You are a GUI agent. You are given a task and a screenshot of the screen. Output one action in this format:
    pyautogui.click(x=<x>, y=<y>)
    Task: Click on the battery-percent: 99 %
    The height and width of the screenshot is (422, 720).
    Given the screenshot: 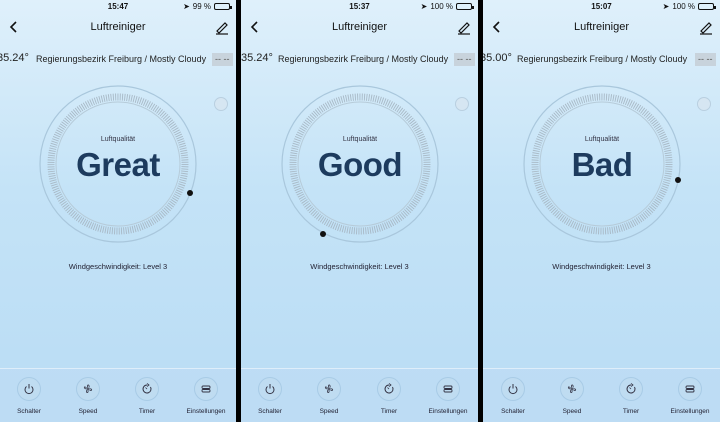 What is the action you would take?
    pyautogui.click(x=201, y=6)
    